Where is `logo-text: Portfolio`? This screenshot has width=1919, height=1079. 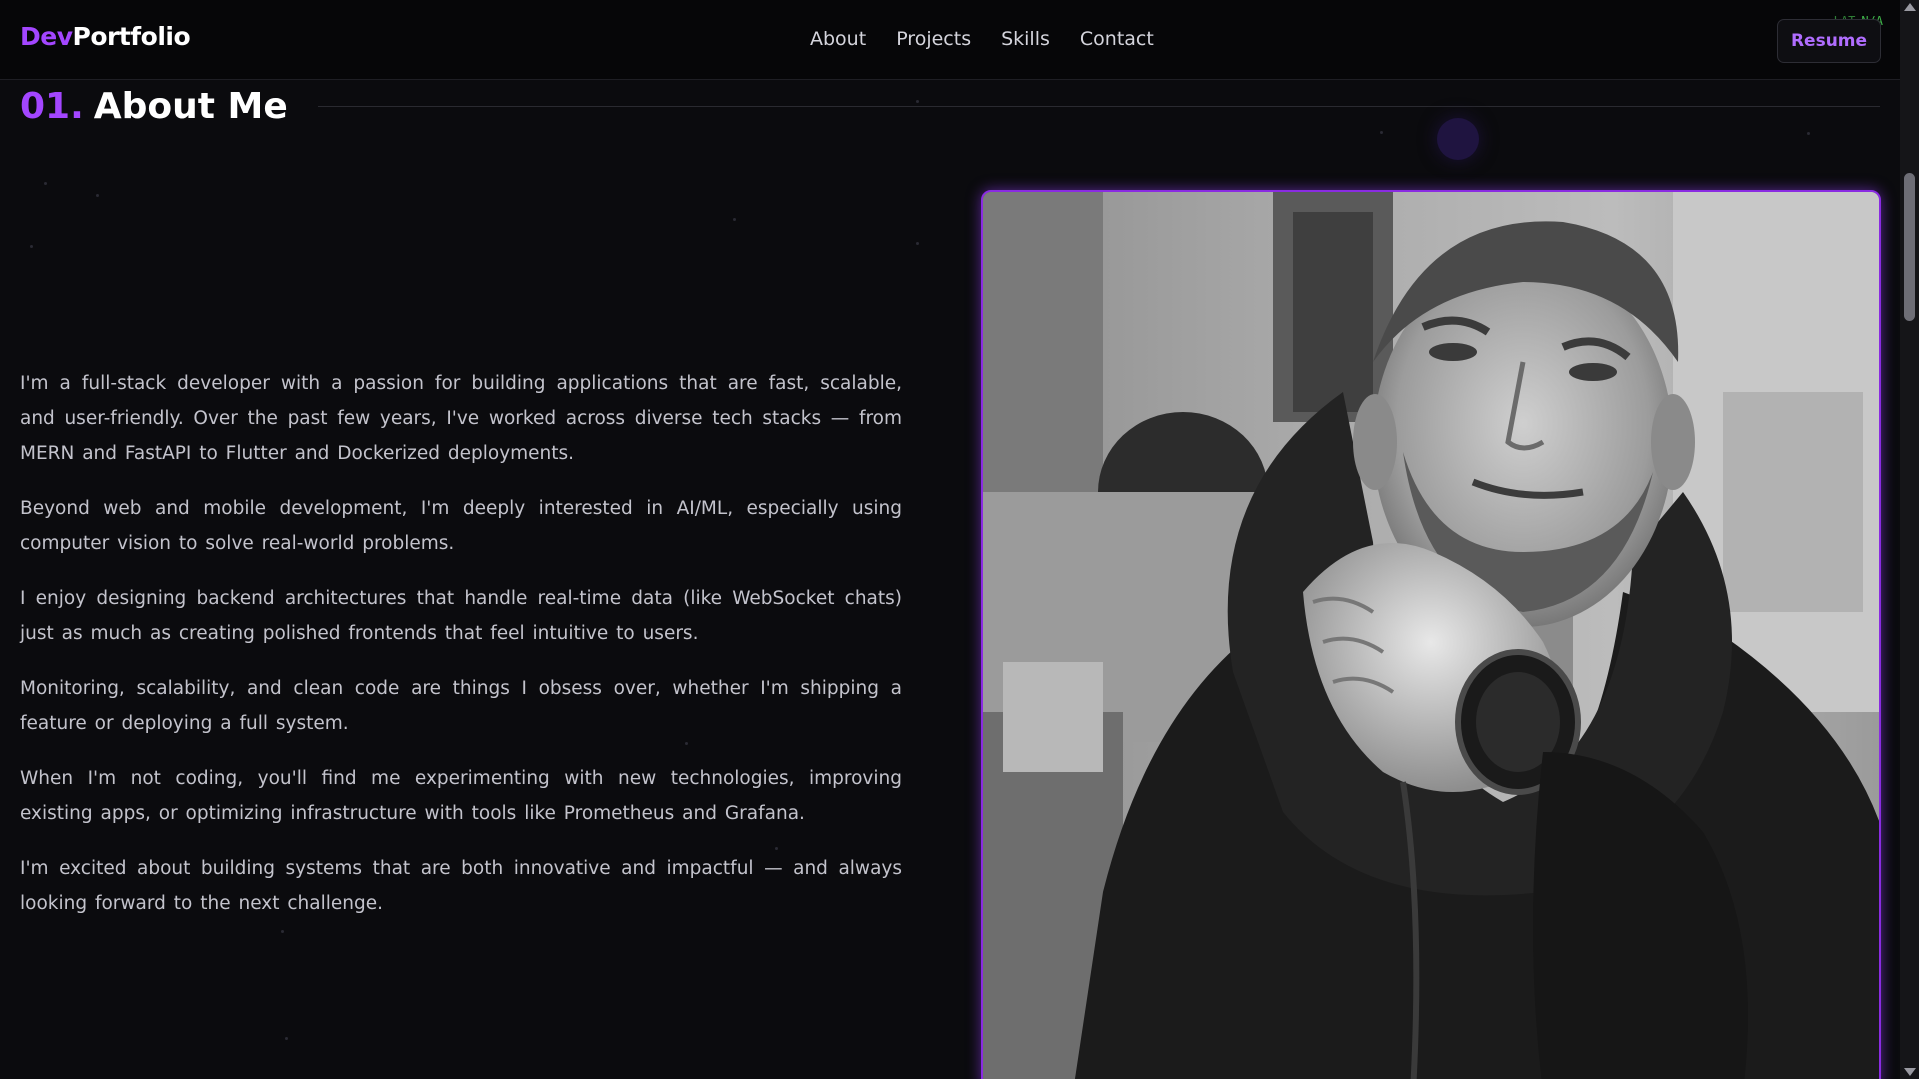 logo-text: Portfolio is located at coordinates (131, 36).